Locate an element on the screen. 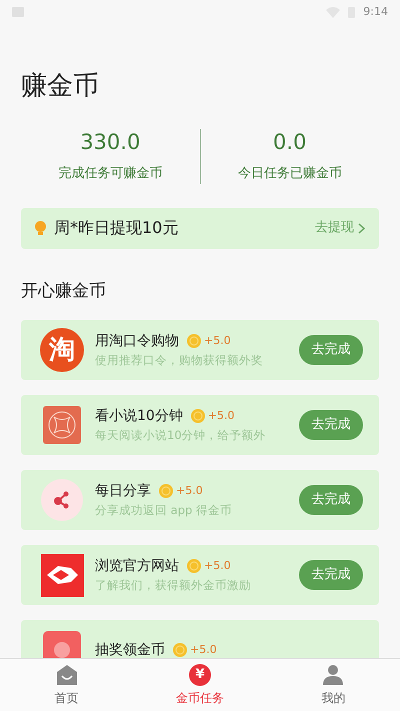  light-bulb-icon is located at coordinates (40, 228).